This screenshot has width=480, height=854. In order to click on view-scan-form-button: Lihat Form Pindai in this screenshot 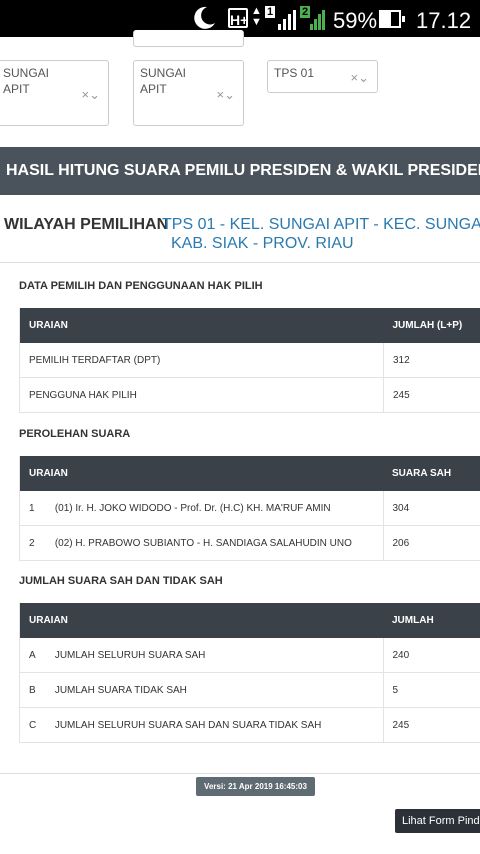, I will do `click(437, 821)`.